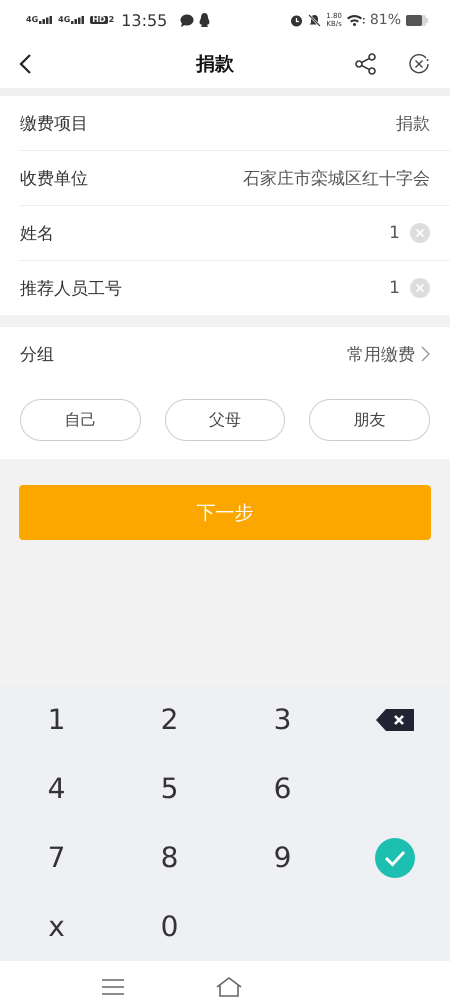 This screenshot has height=1000, width=450. Describe the element at coordinates (80, 420) in the screenshot. I see `group-chip: 自己` at that location.